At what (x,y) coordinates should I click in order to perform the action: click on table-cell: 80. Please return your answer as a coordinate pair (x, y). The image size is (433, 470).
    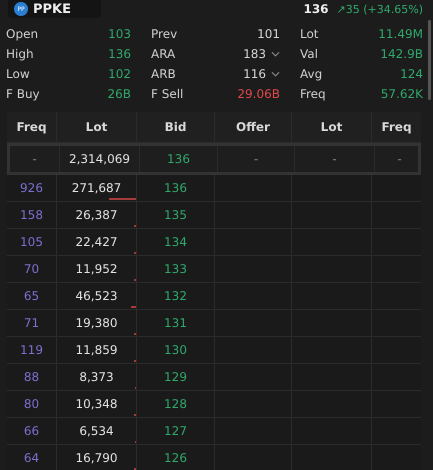
    Looking at the image, I should click on (32, 404).